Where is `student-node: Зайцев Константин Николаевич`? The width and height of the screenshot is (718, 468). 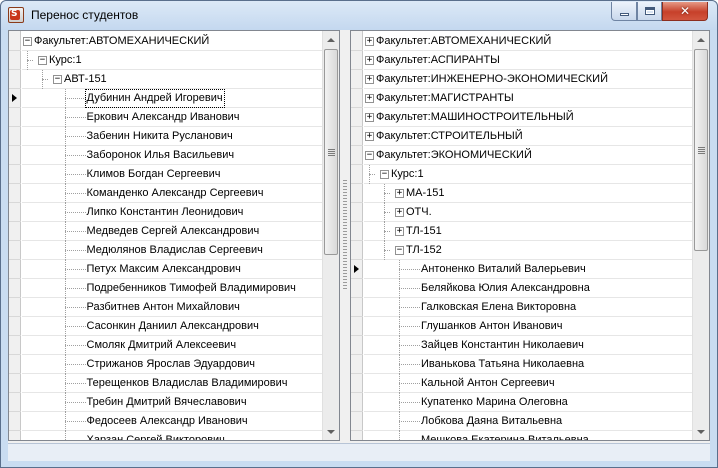
student-node: Зайцев Константин Николаевич is located at coordinates (528, 345).